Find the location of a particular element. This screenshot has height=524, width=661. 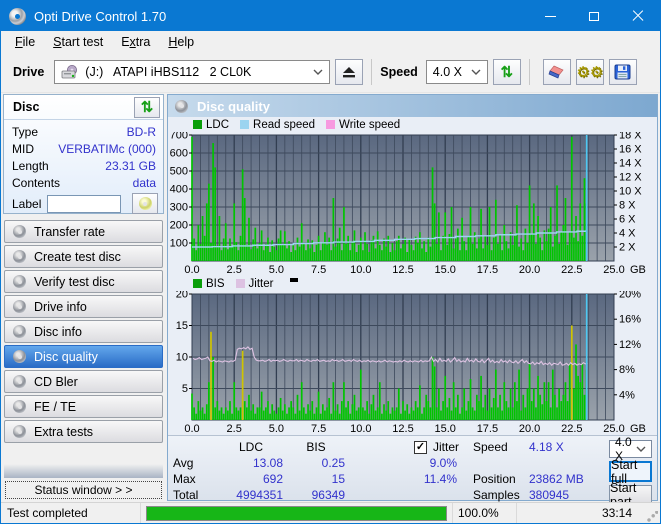

sidebar-item-drive-info: Drive info is located at coordinates (83, 306).